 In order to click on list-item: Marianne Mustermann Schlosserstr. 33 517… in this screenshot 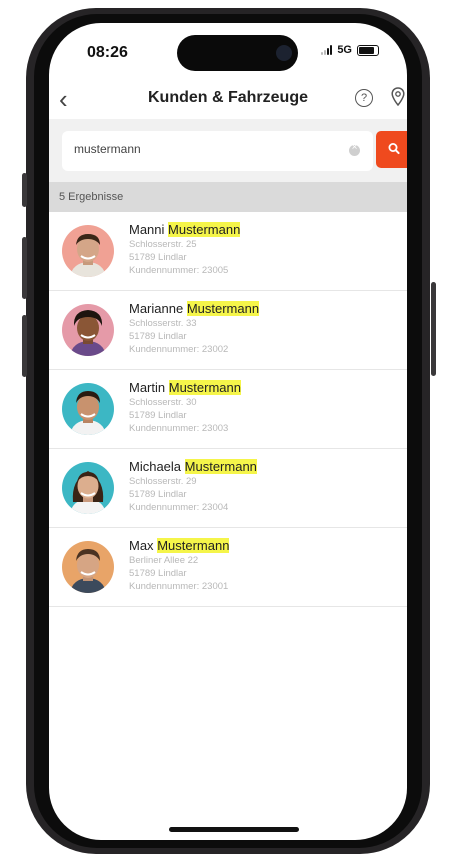, I will do `click(228, 330)`.